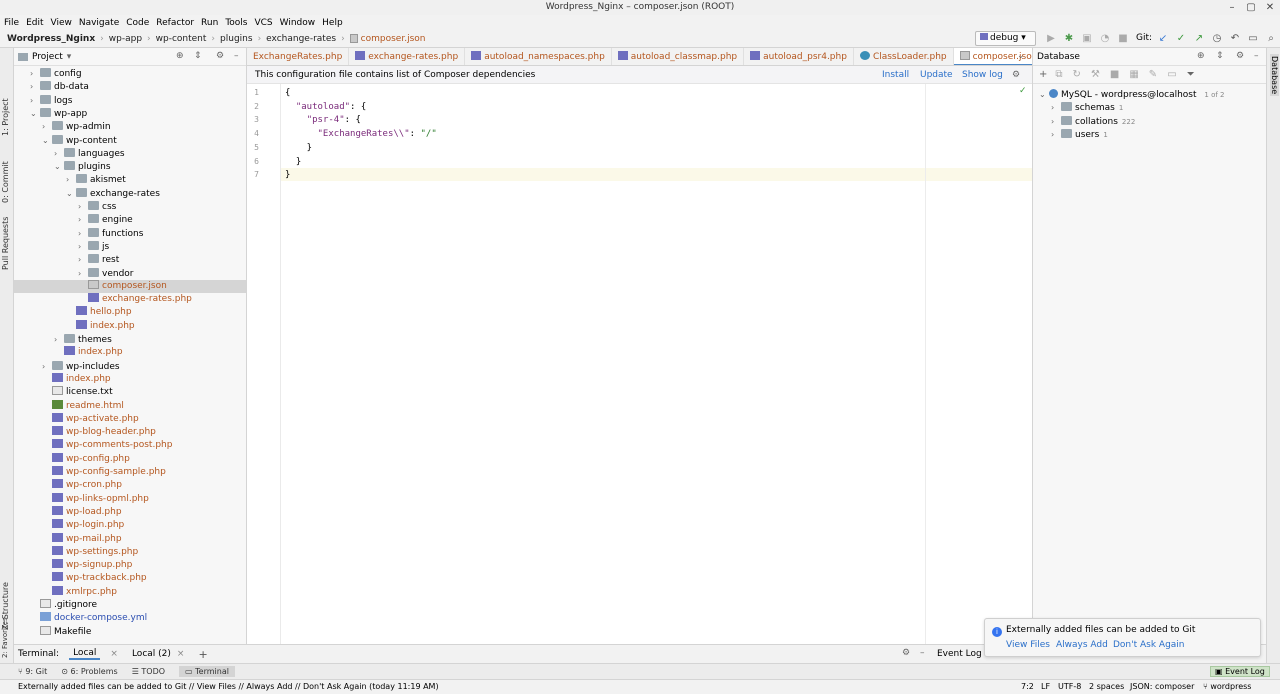 Image resolution: width=1280 pixels, height=694 pixels. I want to click on menu-code: Code, so click(137, 23).